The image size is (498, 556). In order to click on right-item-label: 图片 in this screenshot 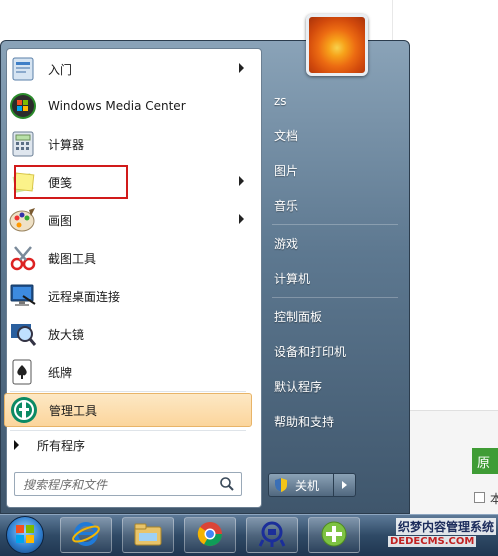, I will do `click(286, 170)`.